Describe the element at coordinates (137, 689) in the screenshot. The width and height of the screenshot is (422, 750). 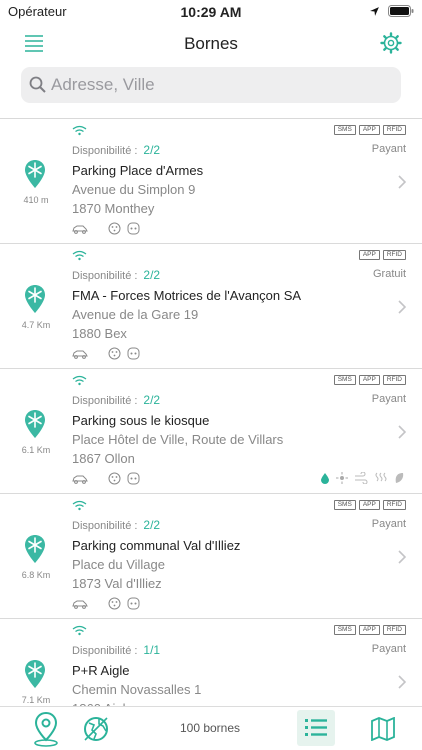
I see `station-street: Chemin Novassalles 1` at that location.